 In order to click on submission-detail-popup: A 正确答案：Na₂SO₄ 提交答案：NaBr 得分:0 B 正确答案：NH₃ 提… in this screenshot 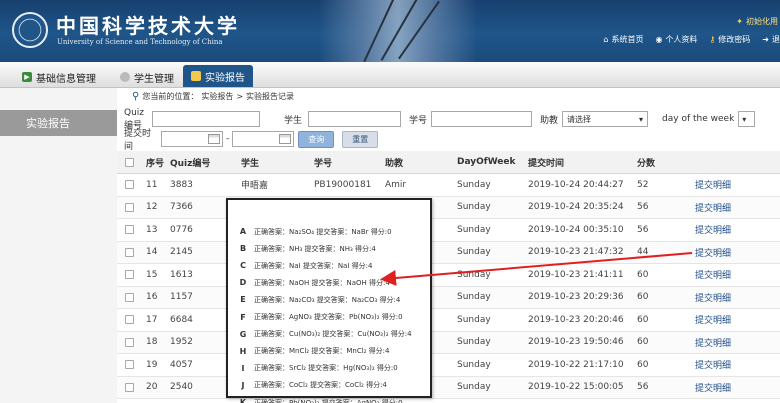, I will do `click(329, 300)`.